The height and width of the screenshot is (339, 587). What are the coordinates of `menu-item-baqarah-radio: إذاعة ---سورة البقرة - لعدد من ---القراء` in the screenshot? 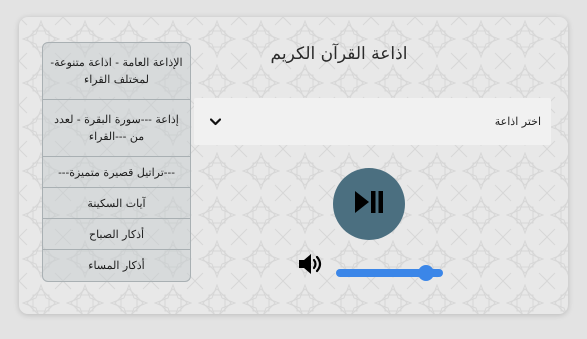 It's located at (116, 128).